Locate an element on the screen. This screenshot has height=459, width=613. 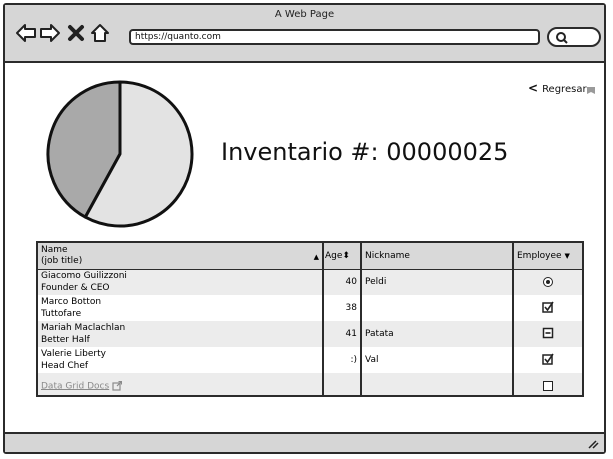
table-row: Mariah Maclachlan Better Half 41 Patata is located at coordinates (310, 334).